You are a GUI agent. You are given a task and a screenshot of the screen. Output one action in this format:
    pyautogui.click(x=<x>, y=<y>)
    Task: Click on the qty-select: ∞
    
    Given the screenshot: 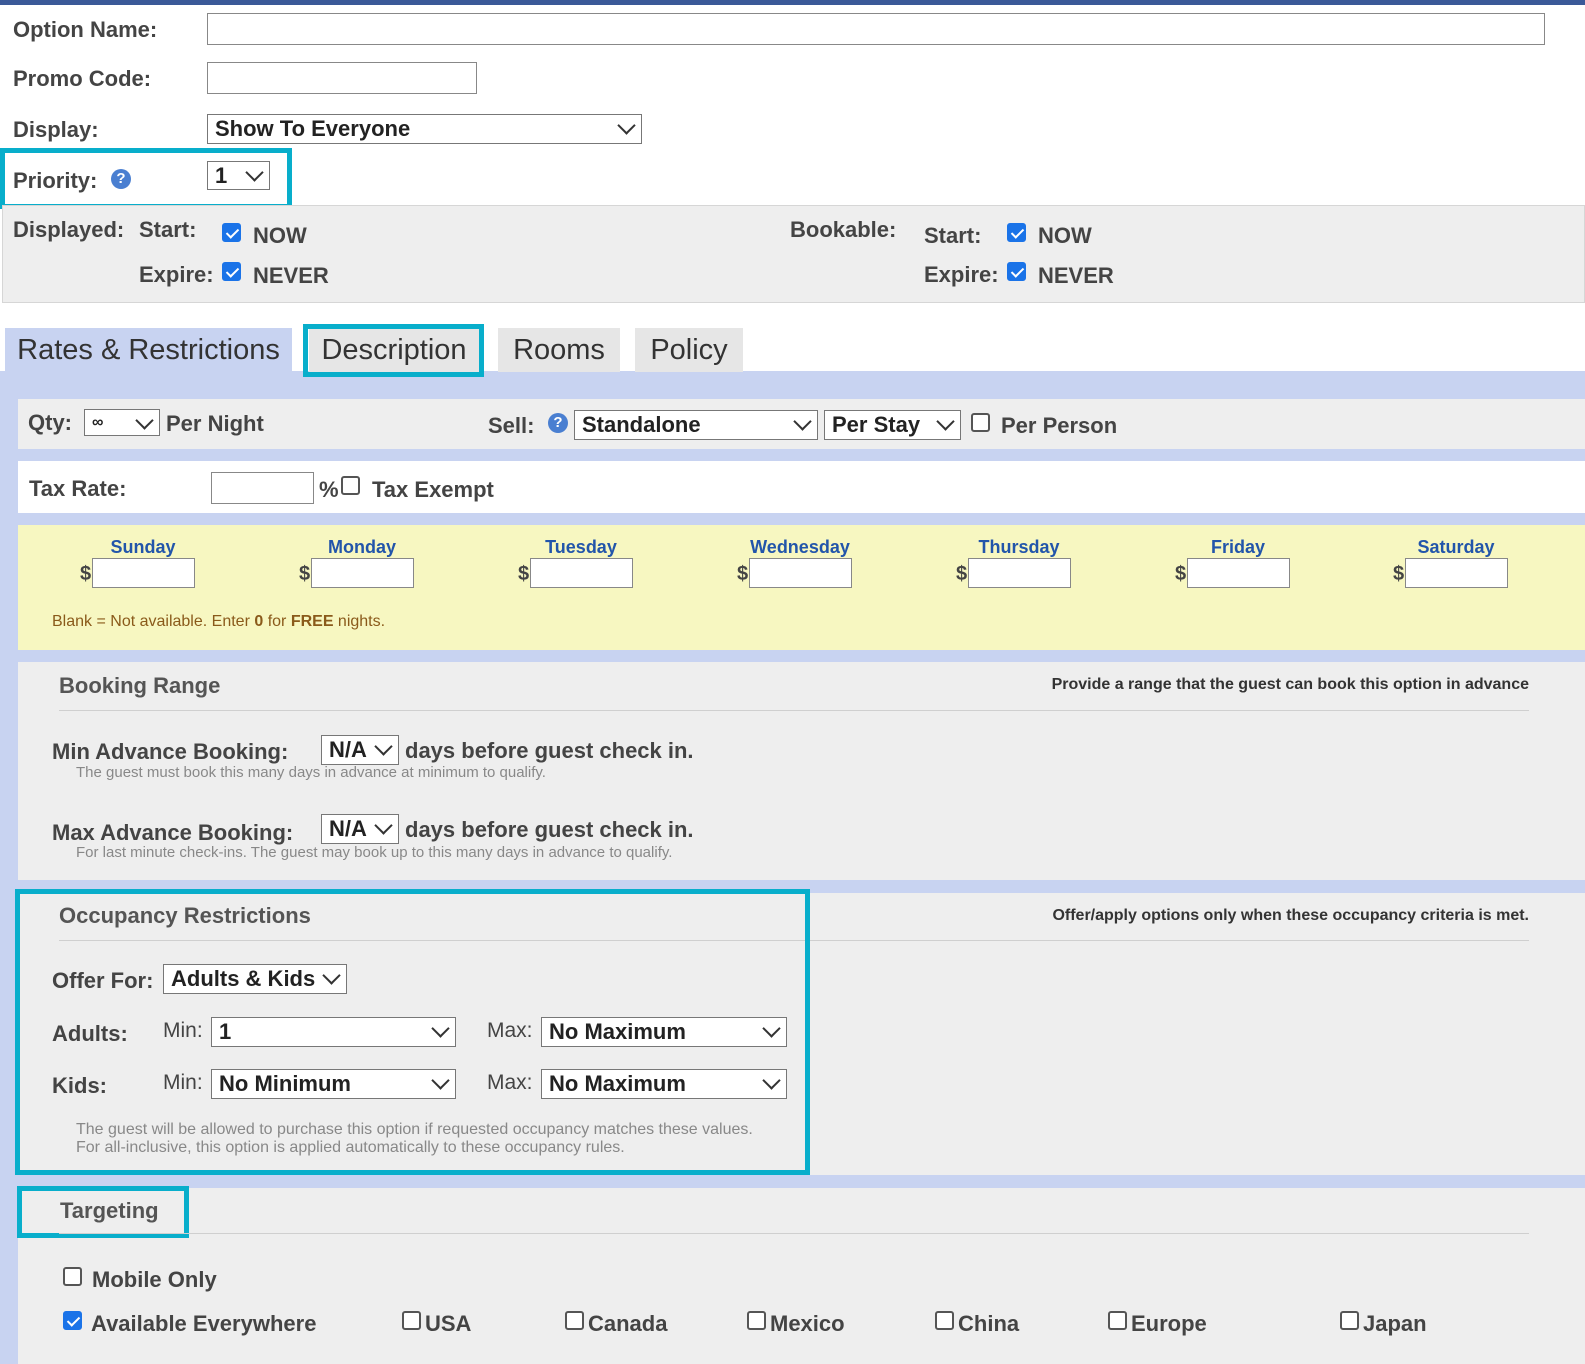 What is the action you would take?
    pyautogui.click(x=122, y=422)
    